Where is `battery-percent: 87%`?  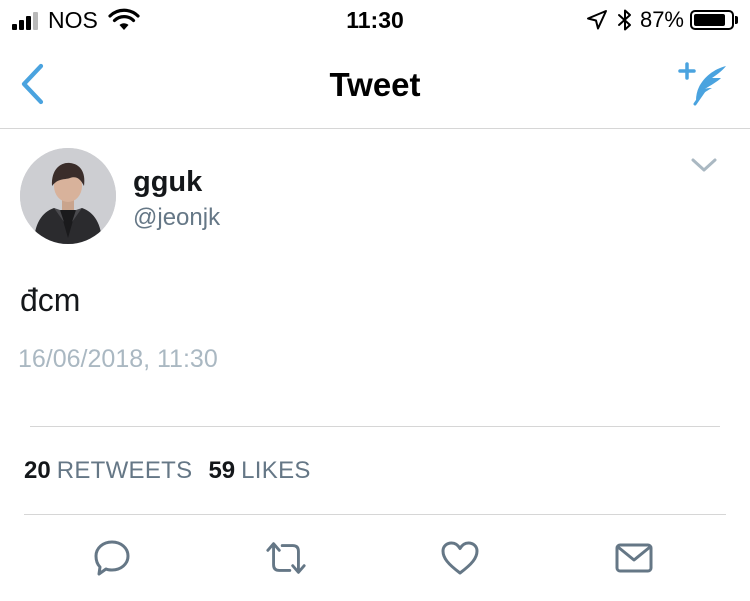 battery-percent: 87% is located at coordinates (661, 19).